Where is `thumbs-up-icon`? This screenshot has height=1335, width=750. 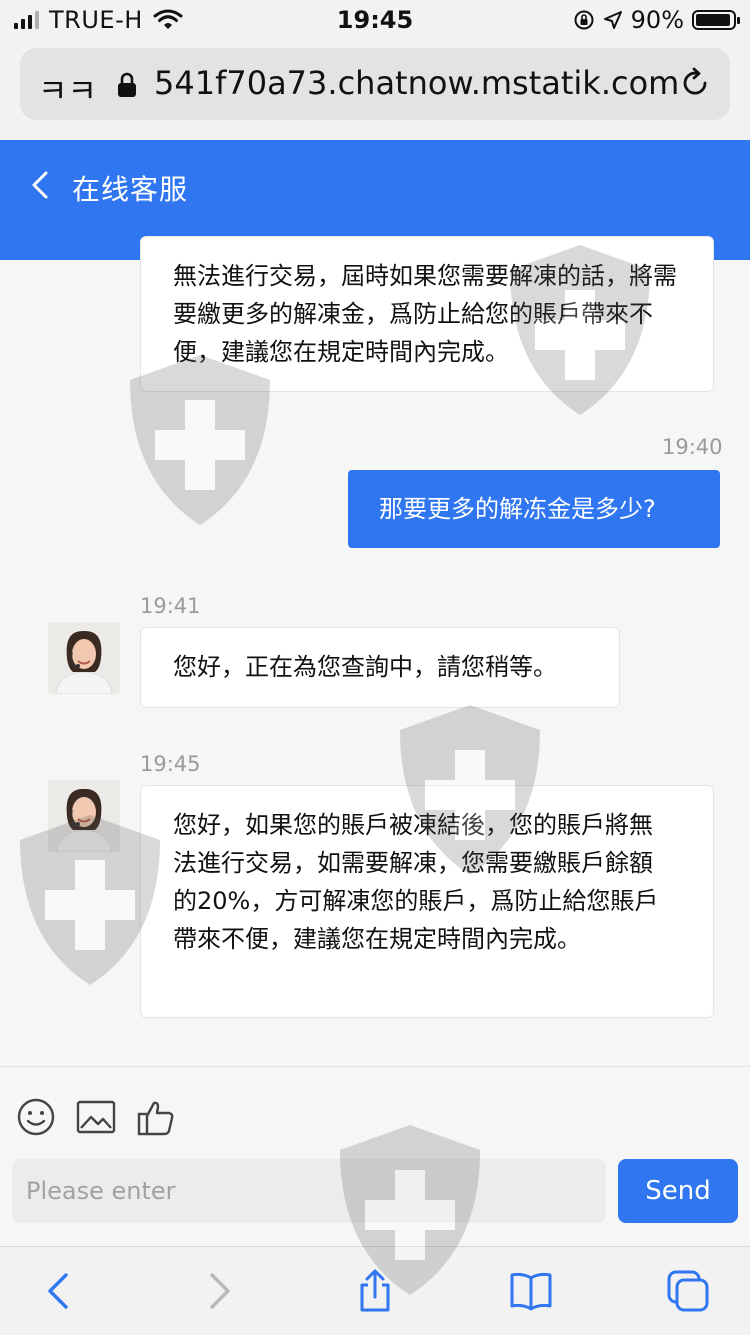 thumbs-up-icon is located at coordinates (156, 1117).